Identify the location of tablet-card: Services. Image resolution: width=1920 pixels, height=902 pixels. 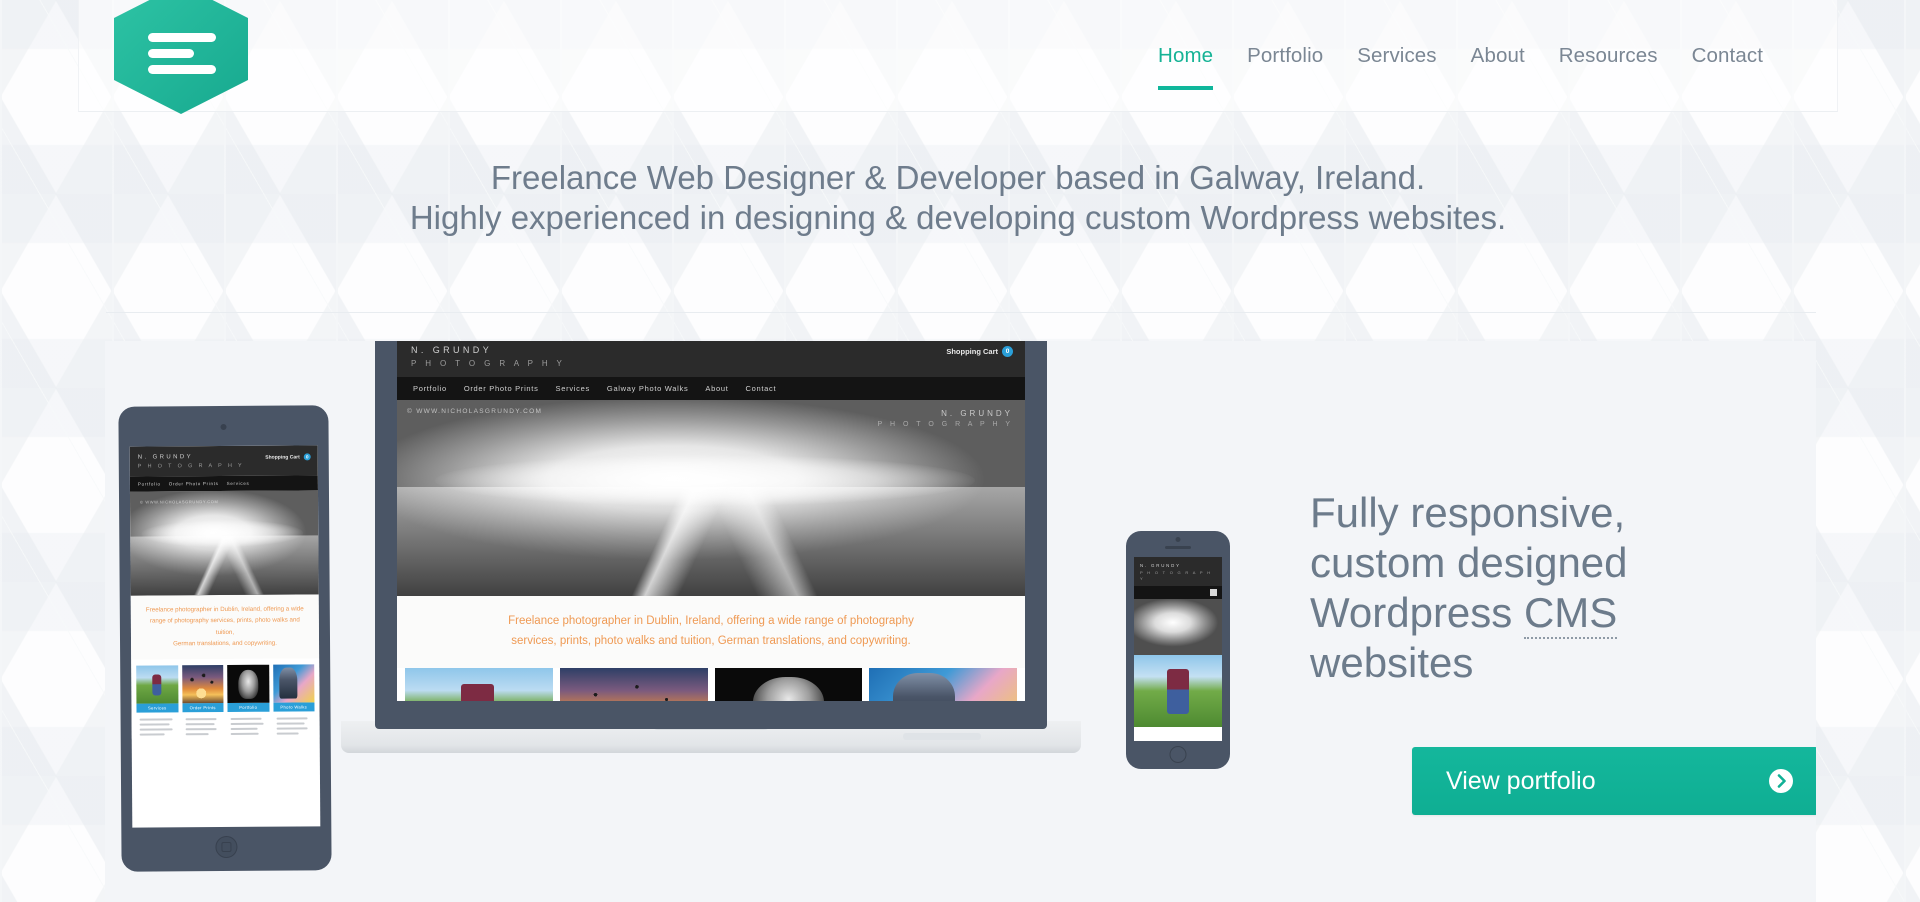
(157, 701).